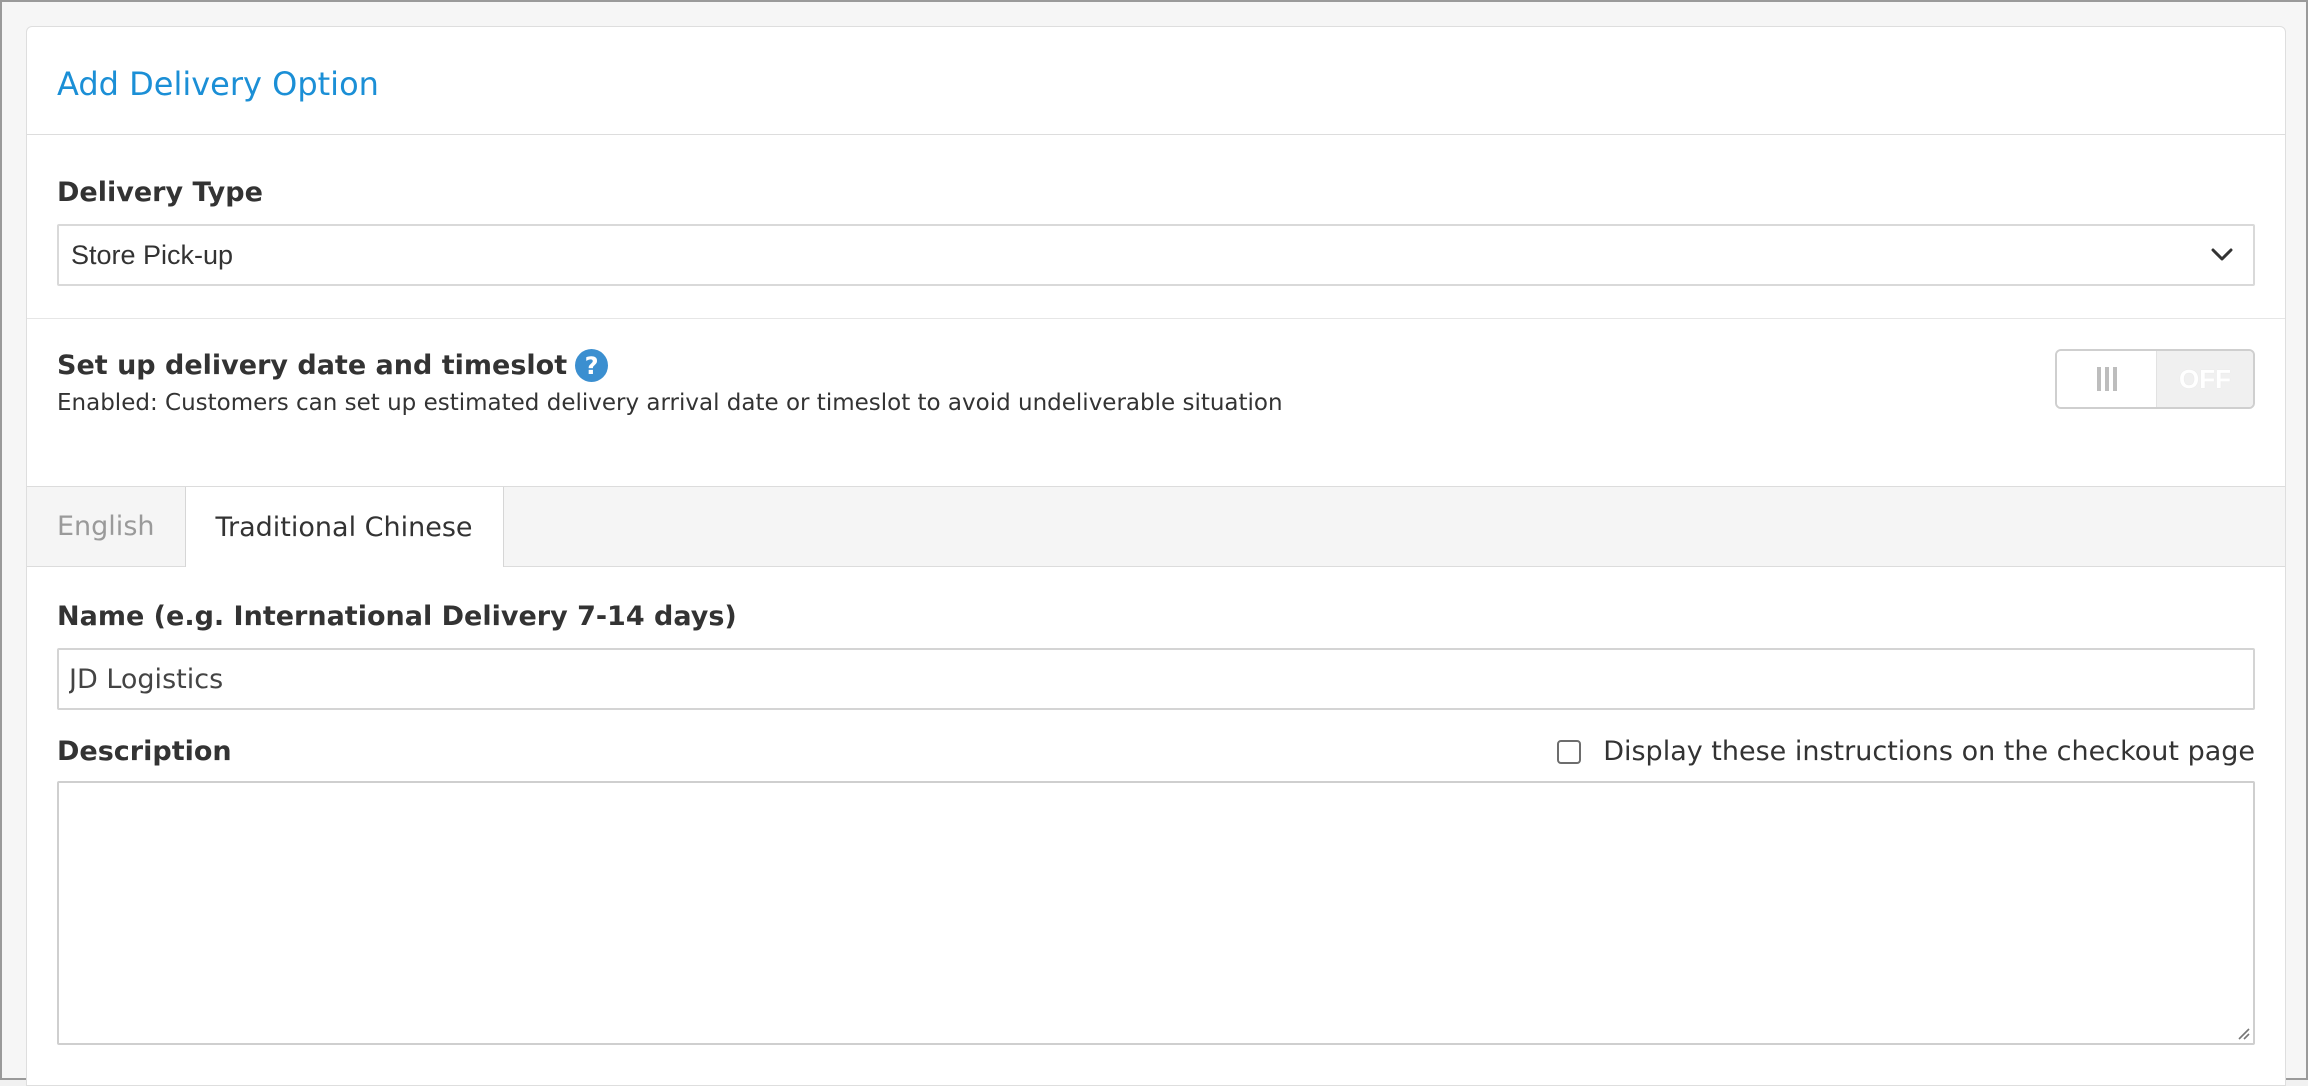 The height and width of the screenshot is (1086, 2308). What do you see at coordinates (312, 365) in the screenshot?
I see `timeslot-title: Set up delivery date and timeslot` at bounding box center [312, 365].